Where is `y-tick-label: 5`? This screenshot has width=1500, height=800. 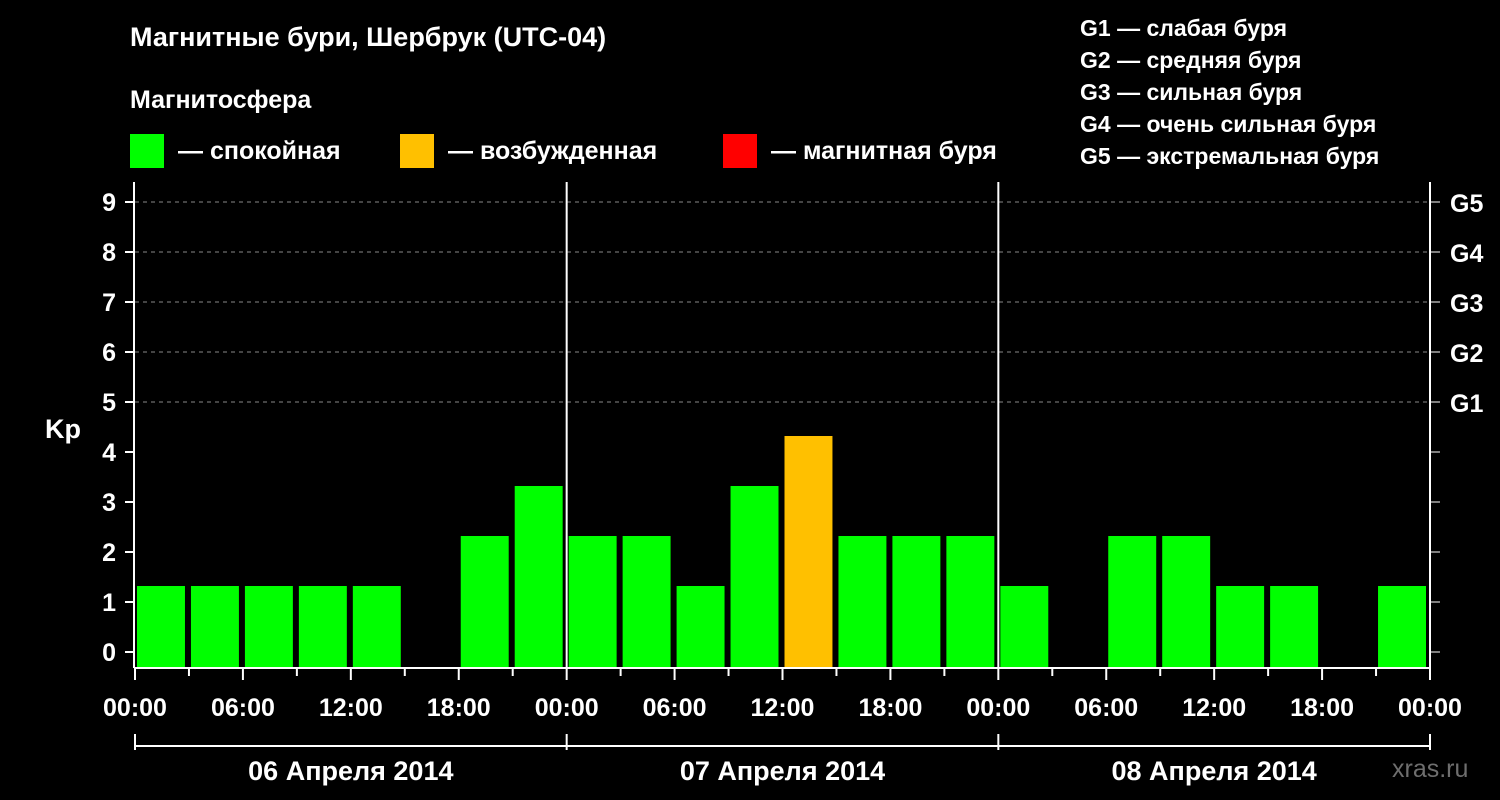 y-tick-label: 5 is located at coordinates (109, 403).